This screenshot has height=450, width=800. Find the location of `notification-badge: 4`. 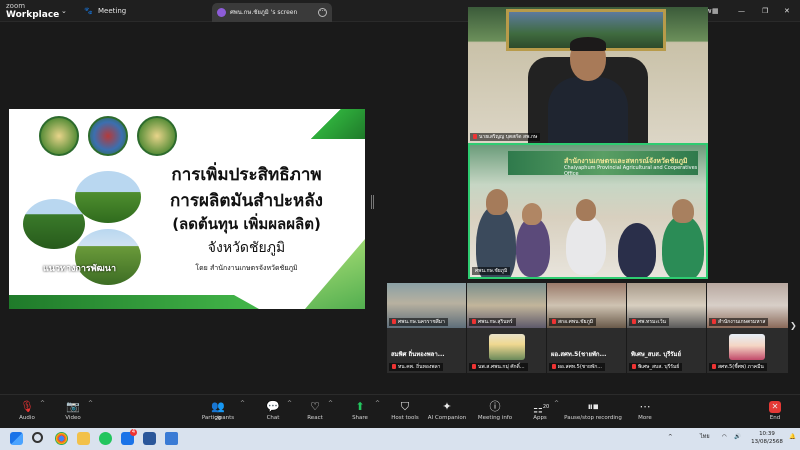

notification-badge: 4 is located at coordinates (133, 432).